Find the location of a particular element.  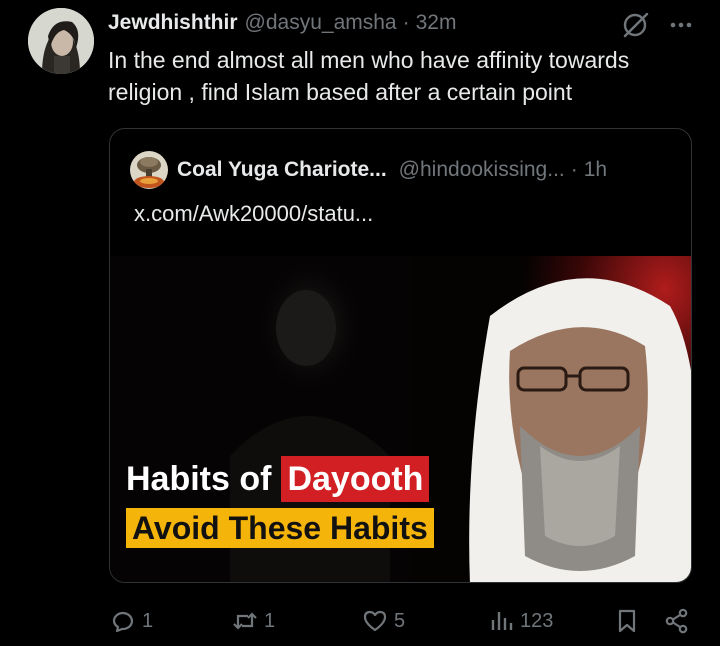

quote-author-avatar is located at coordinates (149, 170).